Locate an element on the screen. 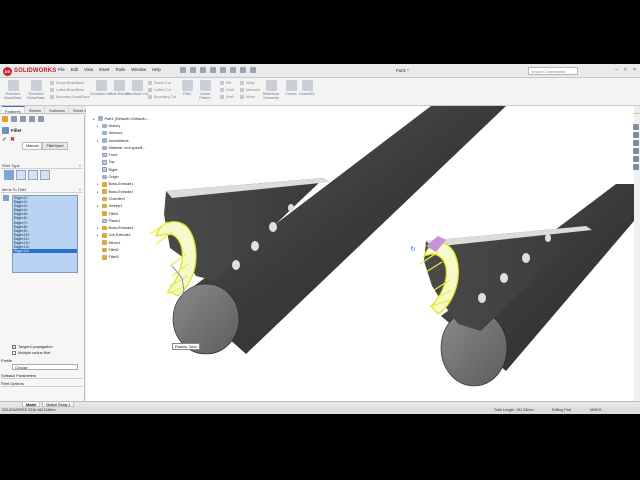  instant3d-button: Instant3D is located at coordinates (307, 88).